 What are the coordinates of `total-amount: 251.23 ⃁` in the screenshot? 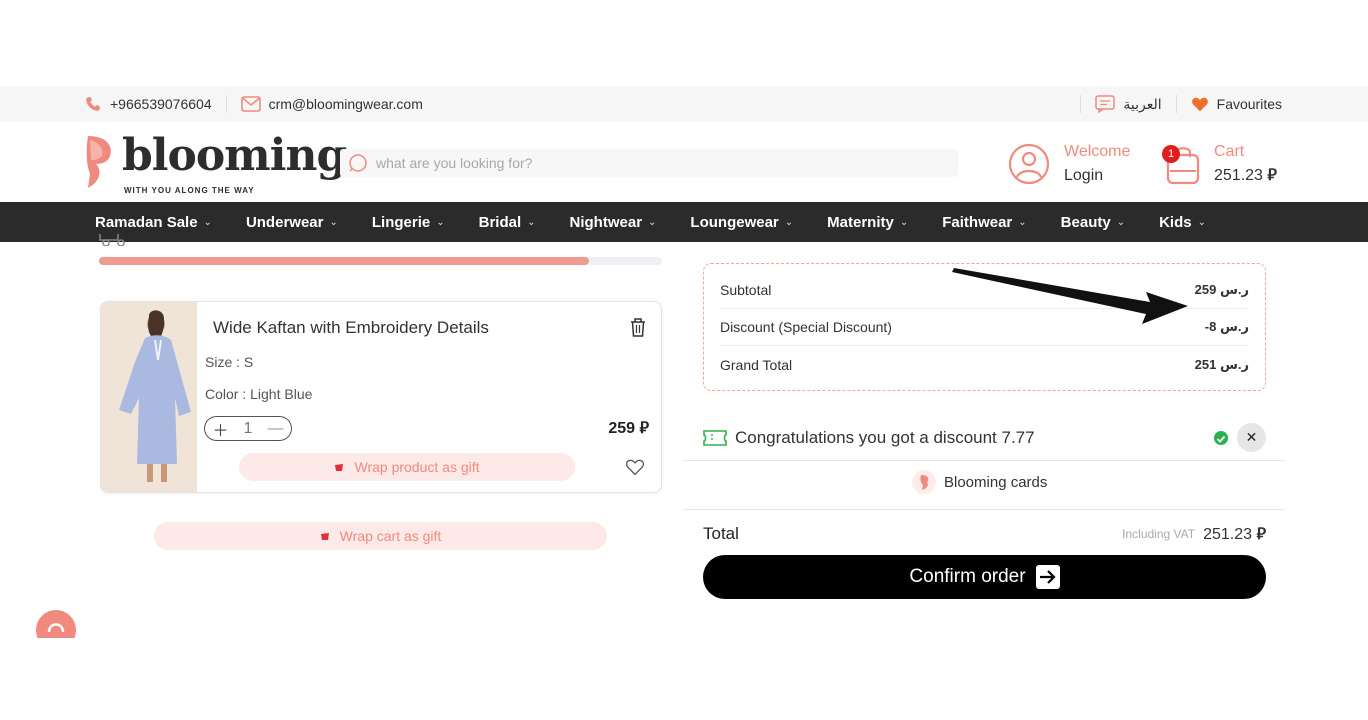 It's located at (1234, 534).